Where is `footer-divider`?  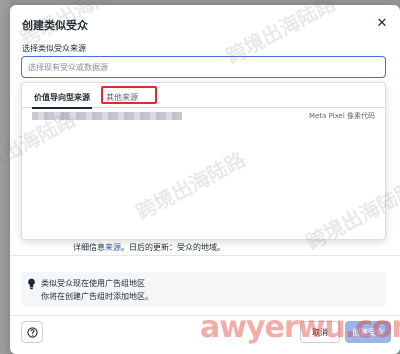
footer-divider is located at coordinates (205, 315).